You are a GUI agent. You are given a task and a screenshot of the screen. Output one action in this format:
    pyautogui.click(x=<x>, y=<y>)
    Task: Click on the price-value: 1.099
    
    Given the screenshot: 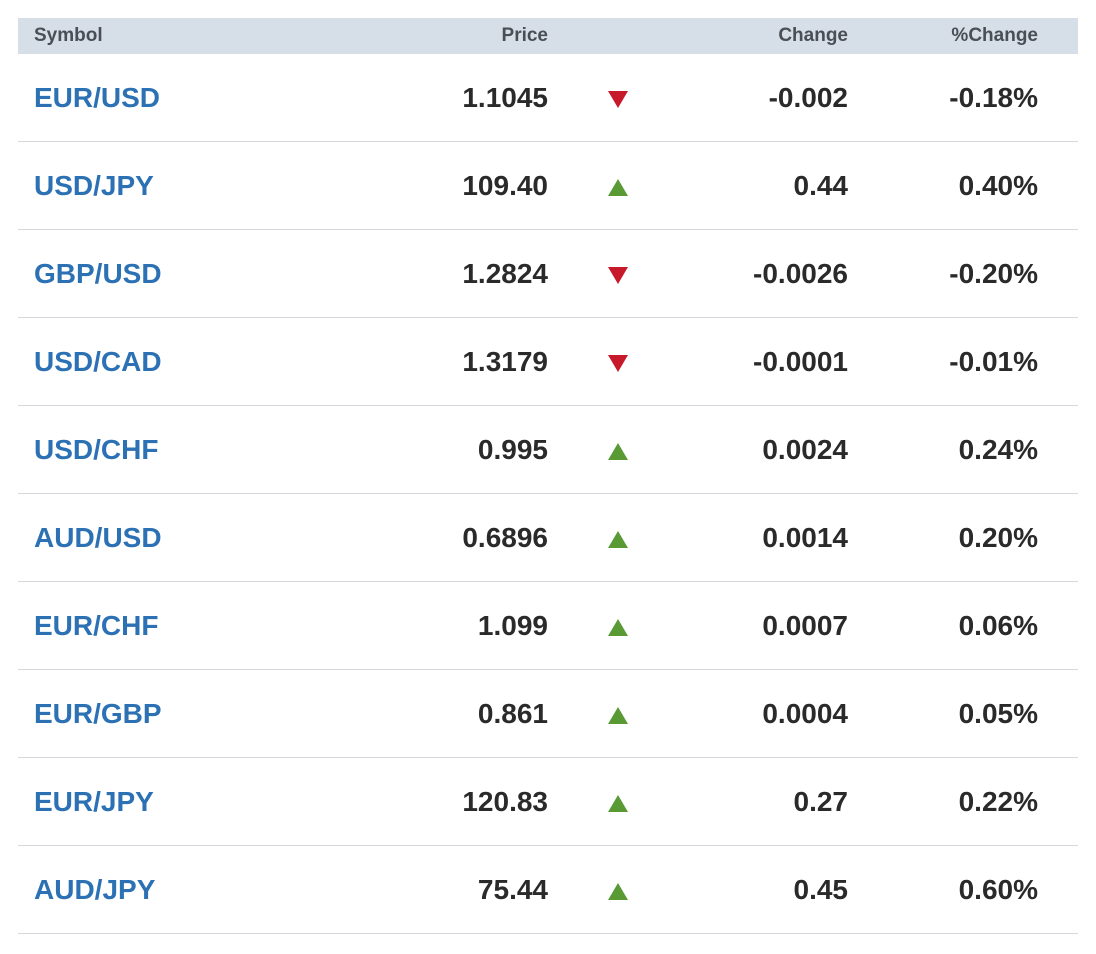 What is the action you would take?
    pyautogui.click(x=512, y=625)
    